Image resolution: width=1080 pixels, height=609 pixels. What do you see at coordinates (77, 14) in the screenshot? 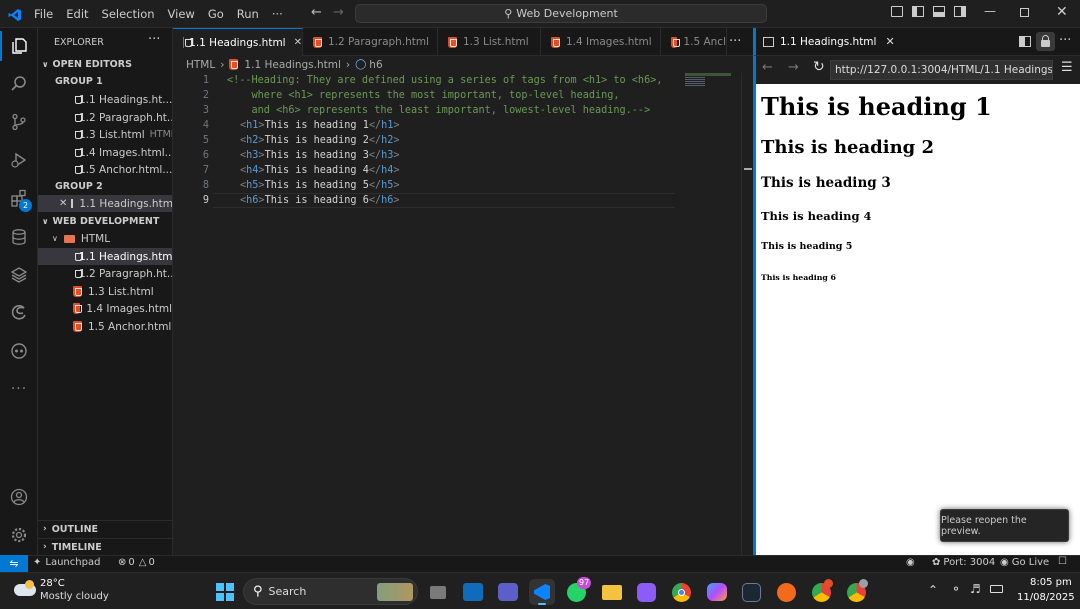
I see `menu-edit: Edit` at bounding box center [77, 14].